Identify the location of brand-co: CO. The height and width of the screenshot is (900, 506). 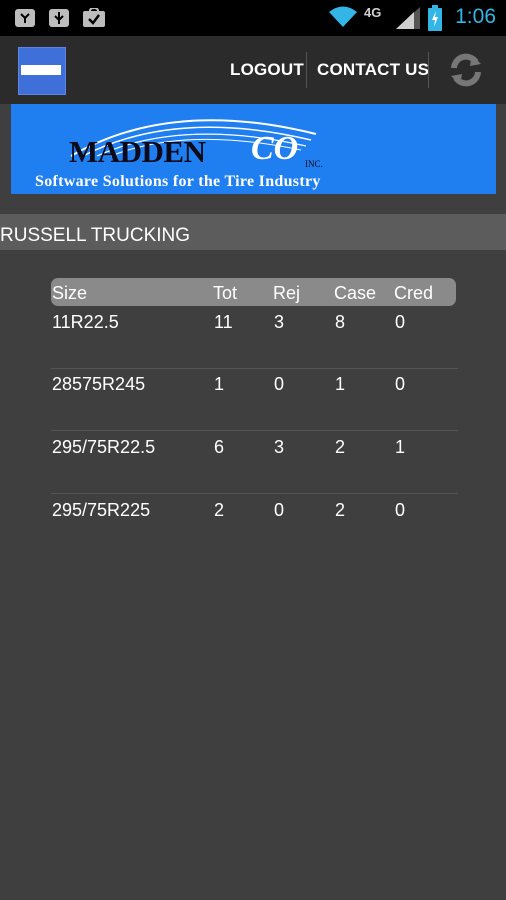
(275, 148).